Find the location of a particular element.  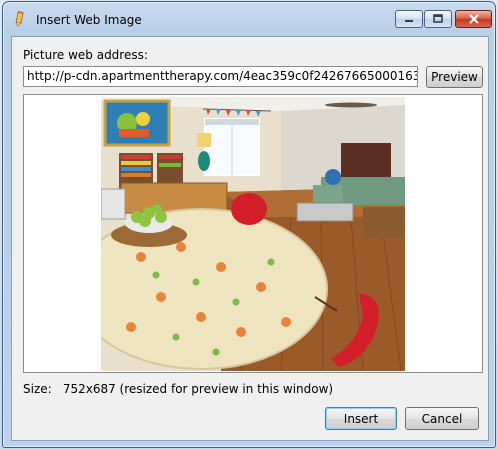

window-title: Insert Web Image is located at coordinates (89, 20).